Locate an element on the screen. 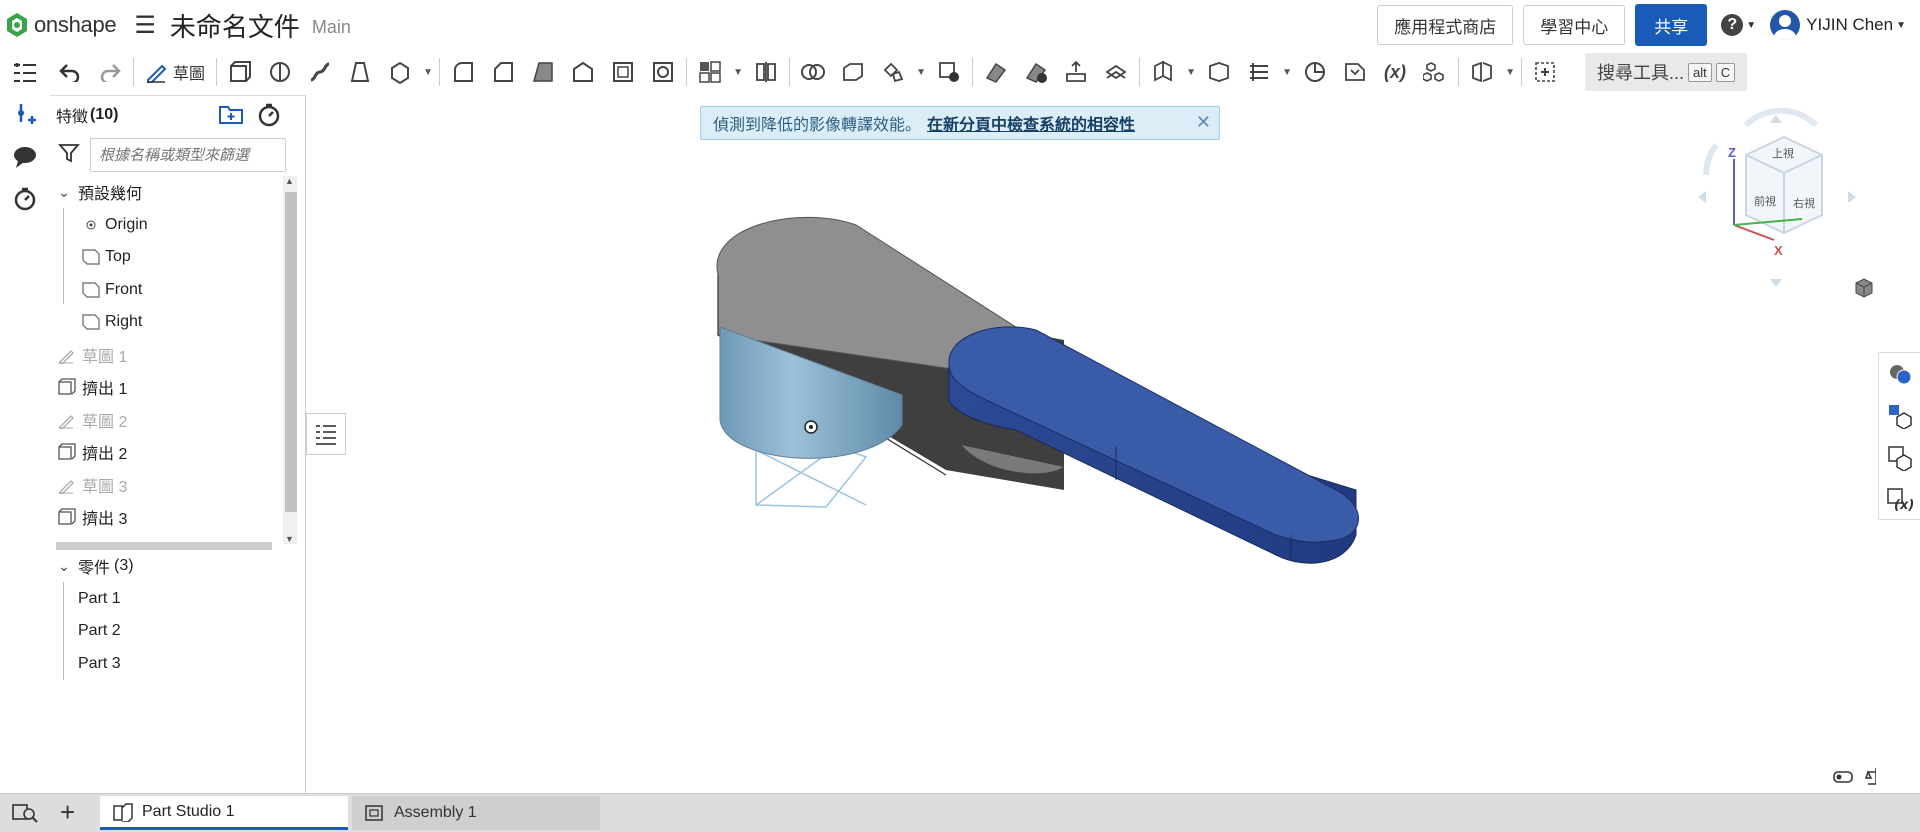 The width and height of the screenshot is (1920, 832). move-face-icon is located at coordinates (996, 72).